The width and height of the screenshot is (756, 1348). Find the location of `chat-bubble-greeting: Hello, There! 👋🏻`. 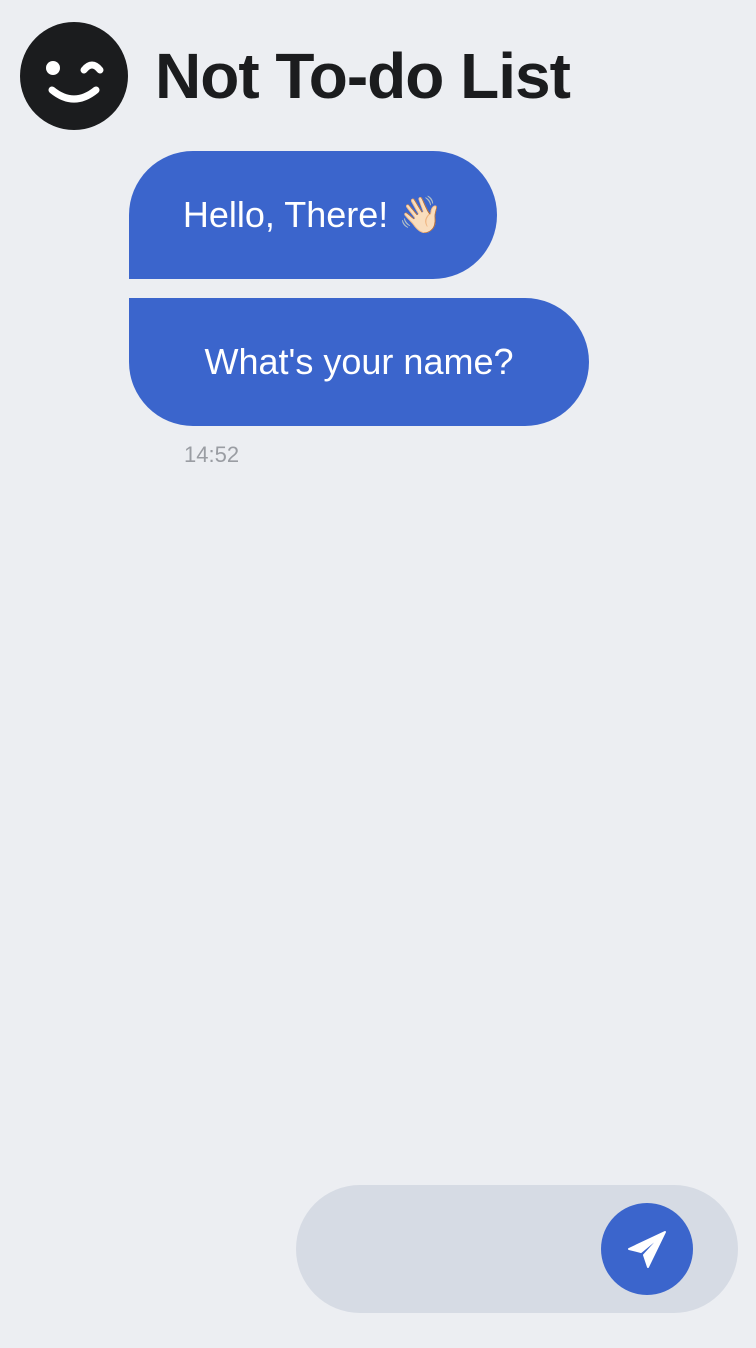

chat-bubble-greeting: Hello, There! 👋🏻 is located at coordinates (313, 215).